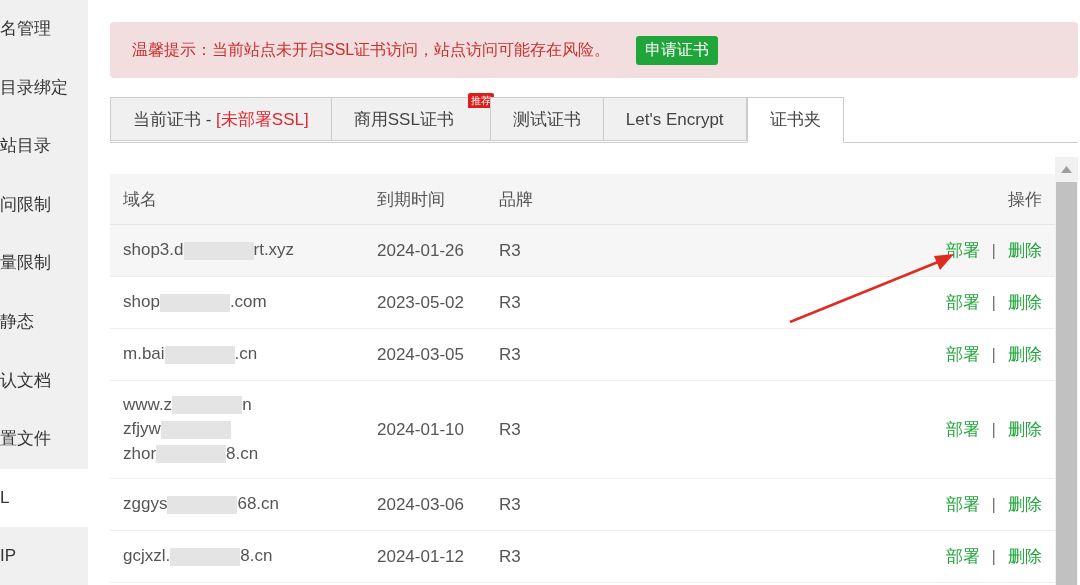 The image size is (1080, 585). What do you see at coordinates (44, 88) in the screenshot?
I see `sidebar-item: 目录绑定` at bounding box center [44, 88].